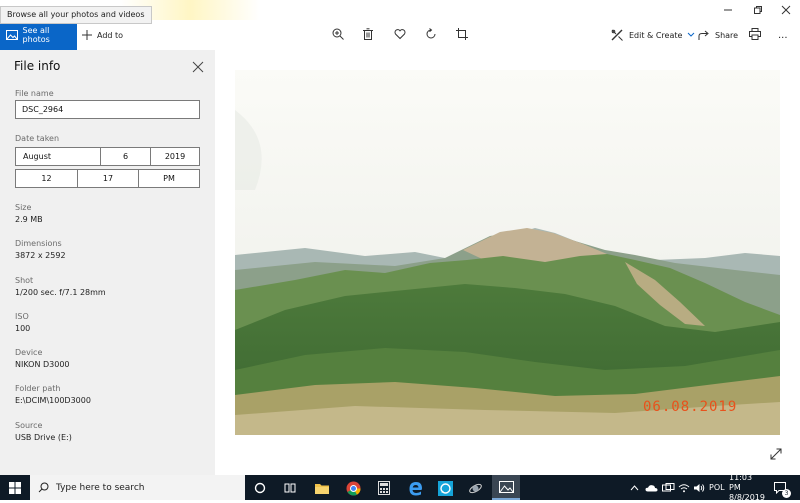  I want to click on close-panel-button, so click(199, 65).